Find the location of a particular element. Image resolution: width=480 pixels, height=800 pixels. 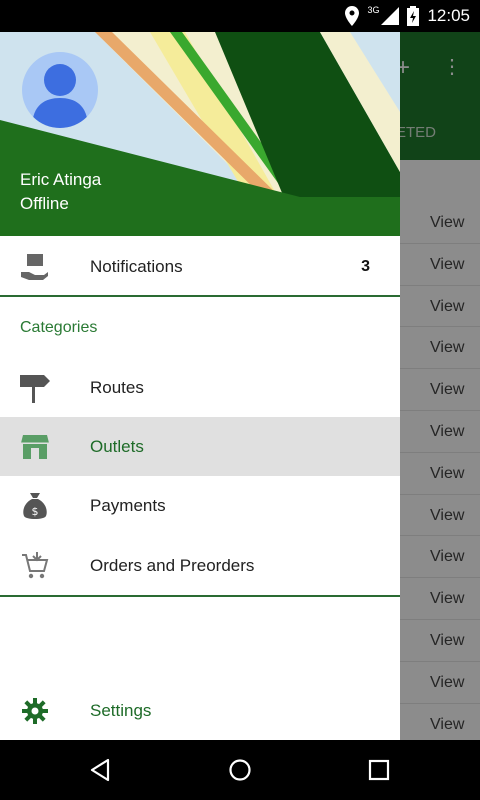

sidebar-item-orders: Orders and Preorders is located at coordinates (200, 565).